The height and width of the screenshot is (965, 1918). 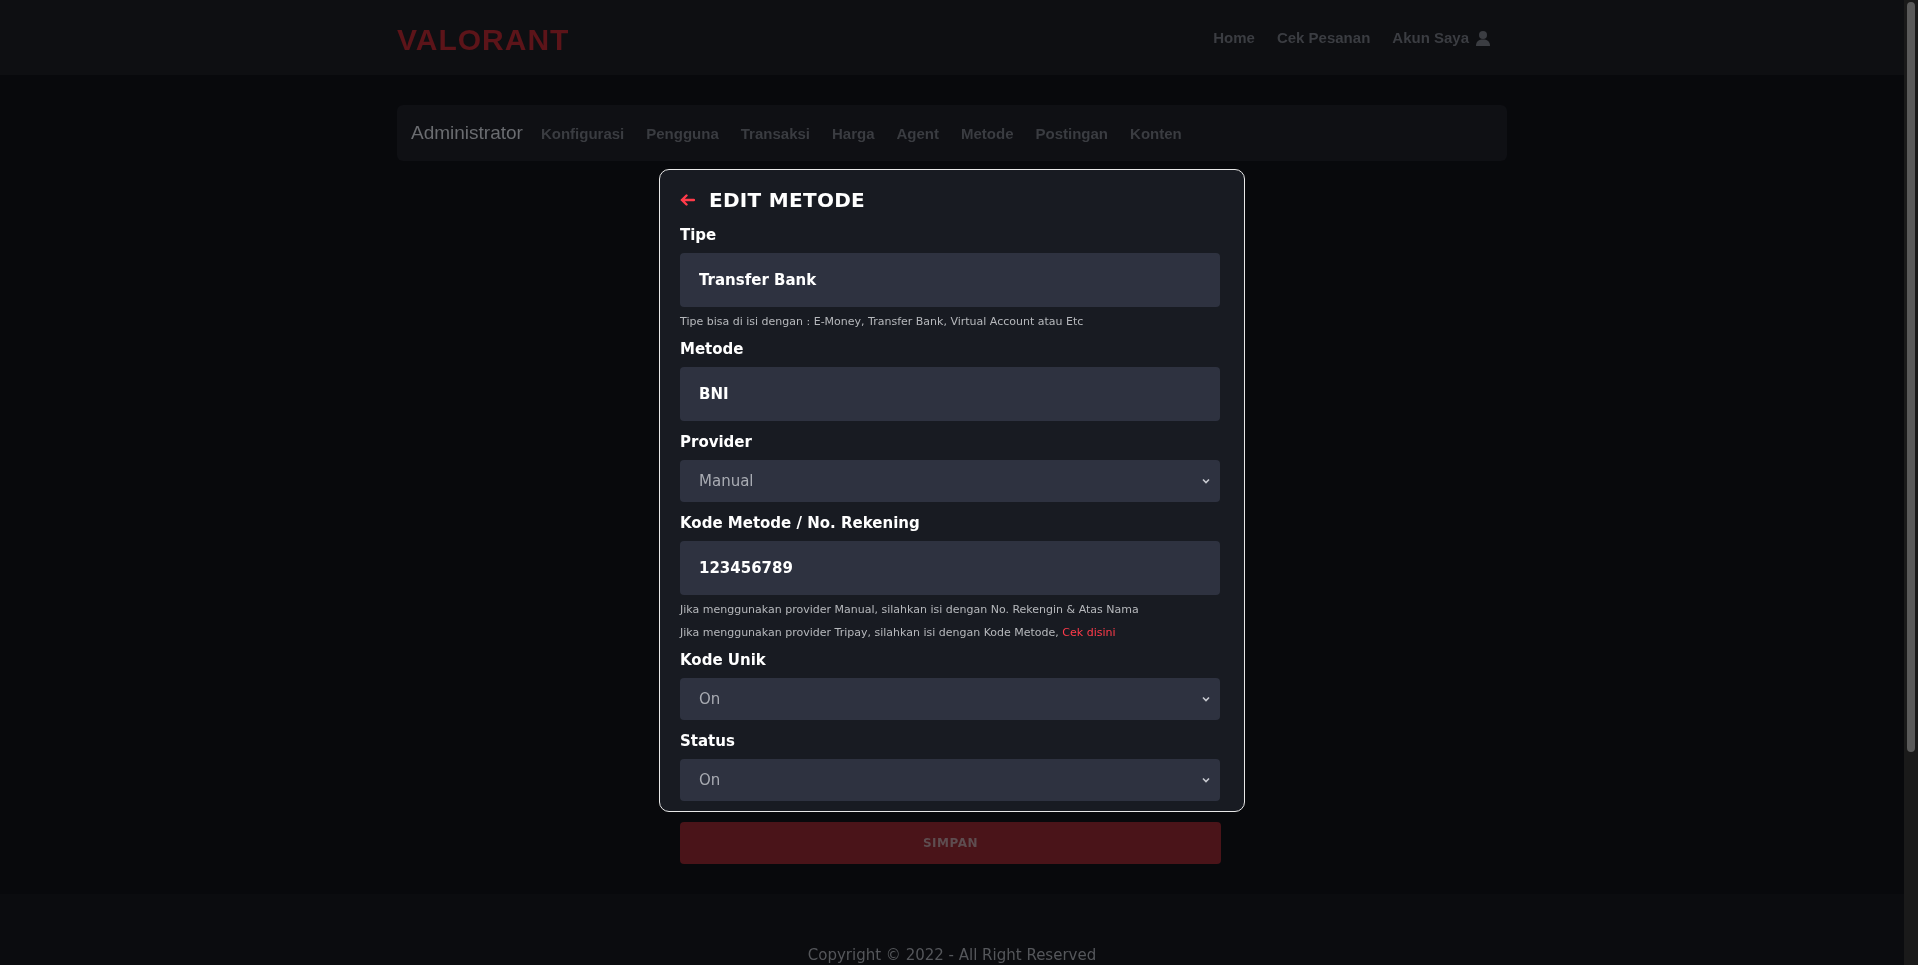 What do you see at coordinates (898, 632) in the screenshot?
I see `help-text: Jika menggunakan provider Tripay, silahkan isi dengan Kode Metode, Cek disini` at bounding box center [898, 632].